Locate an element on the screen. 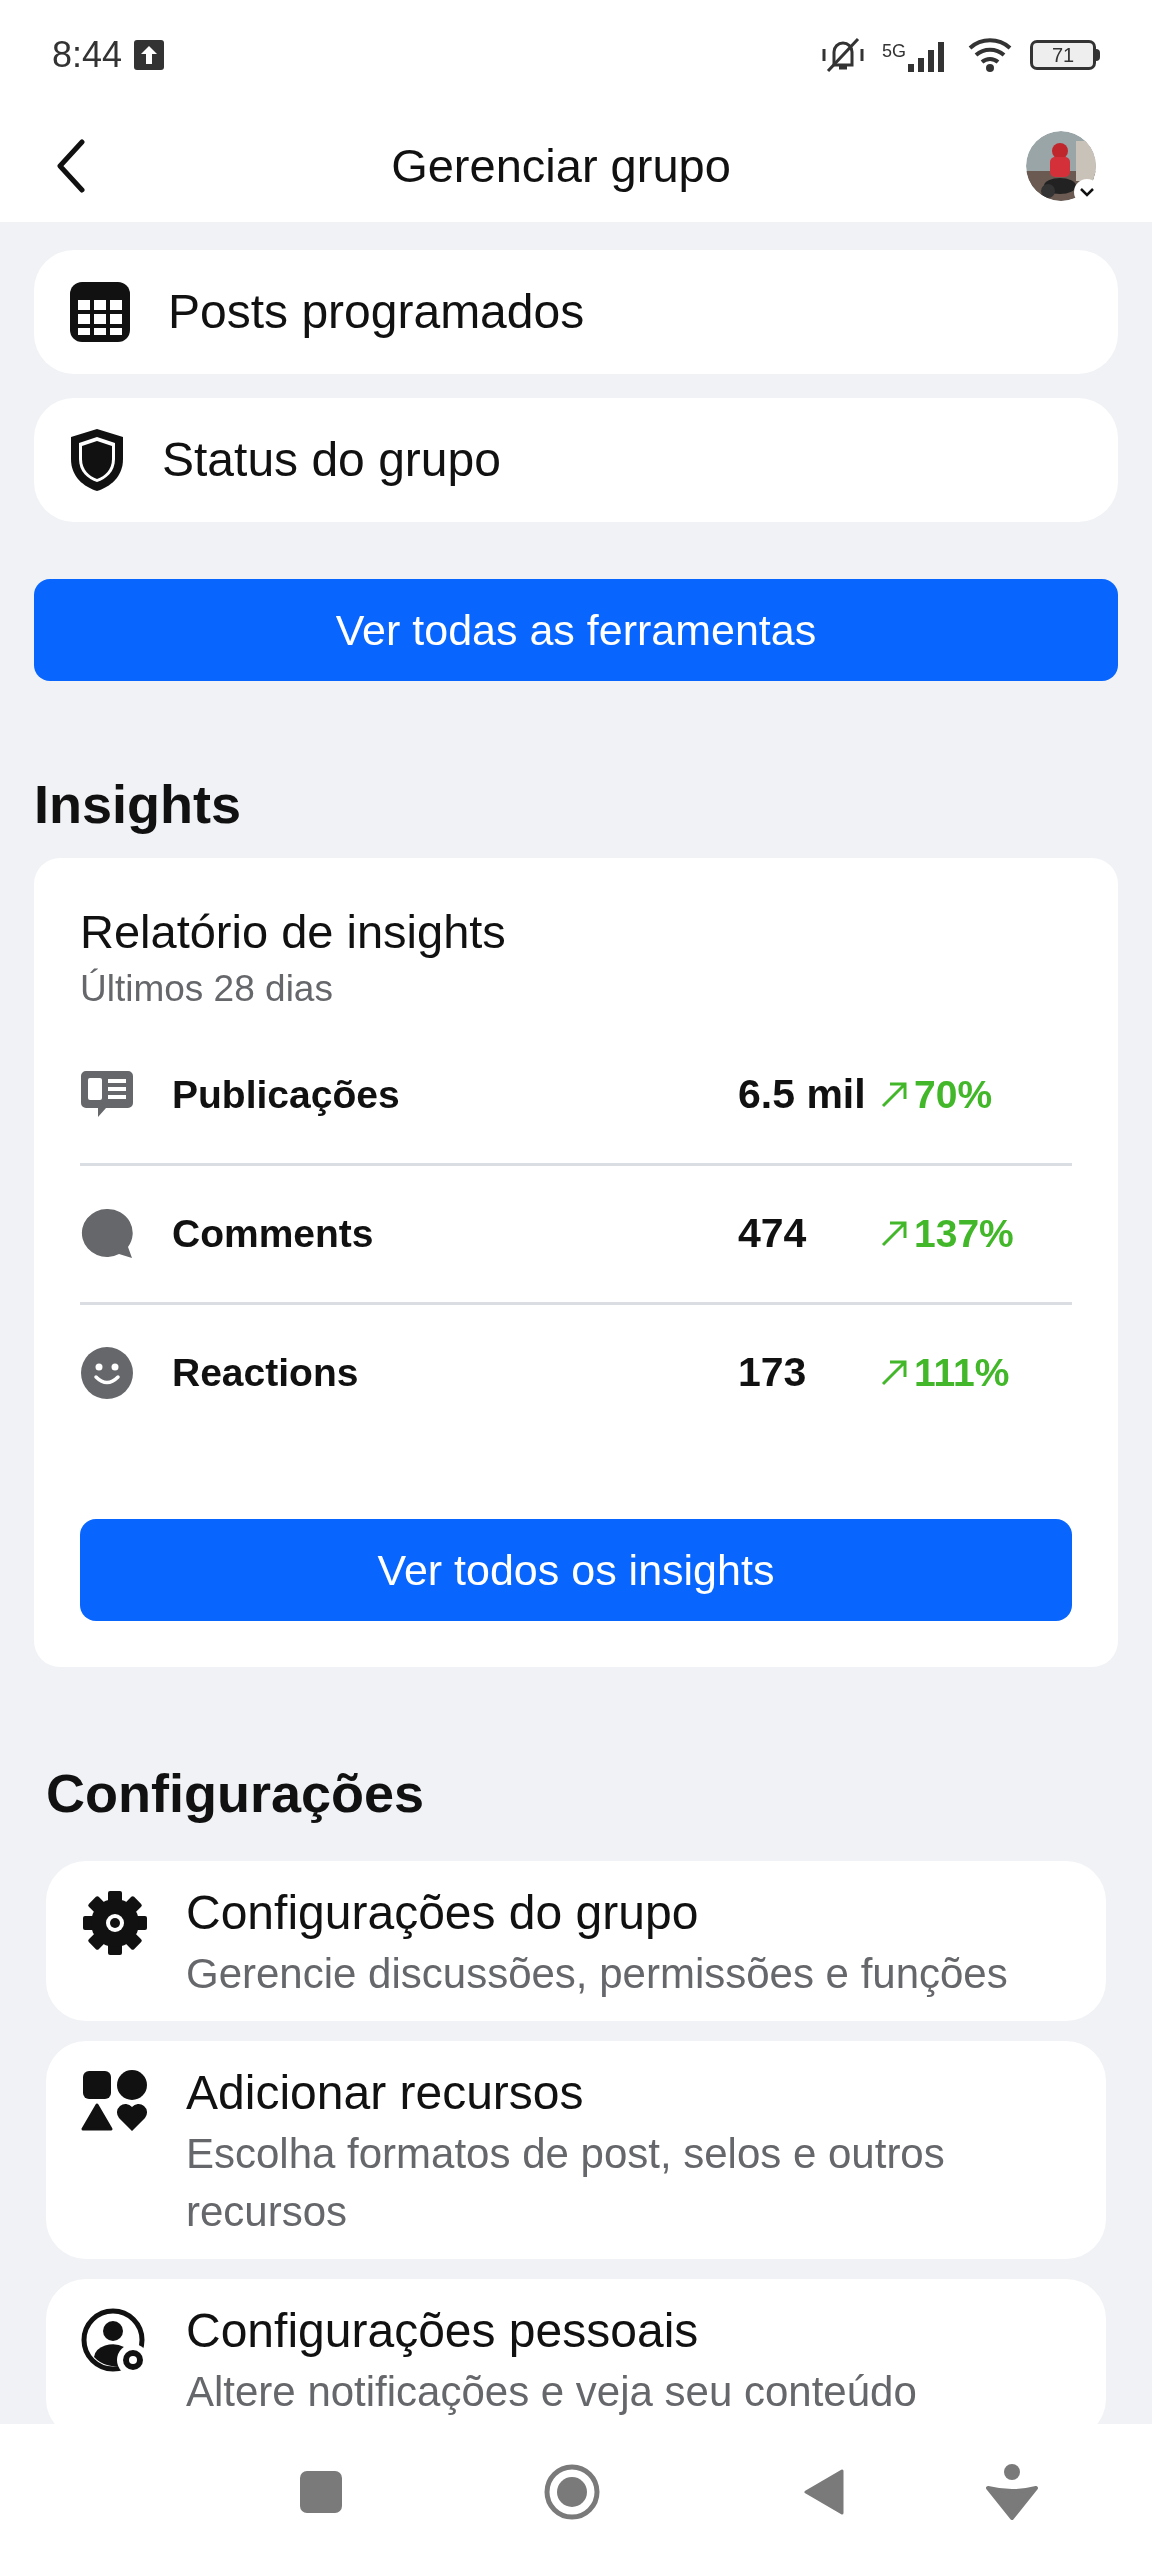 The image size is (1152, 2560). card-title: Relatório de insights is located at coordinates (293, 932).